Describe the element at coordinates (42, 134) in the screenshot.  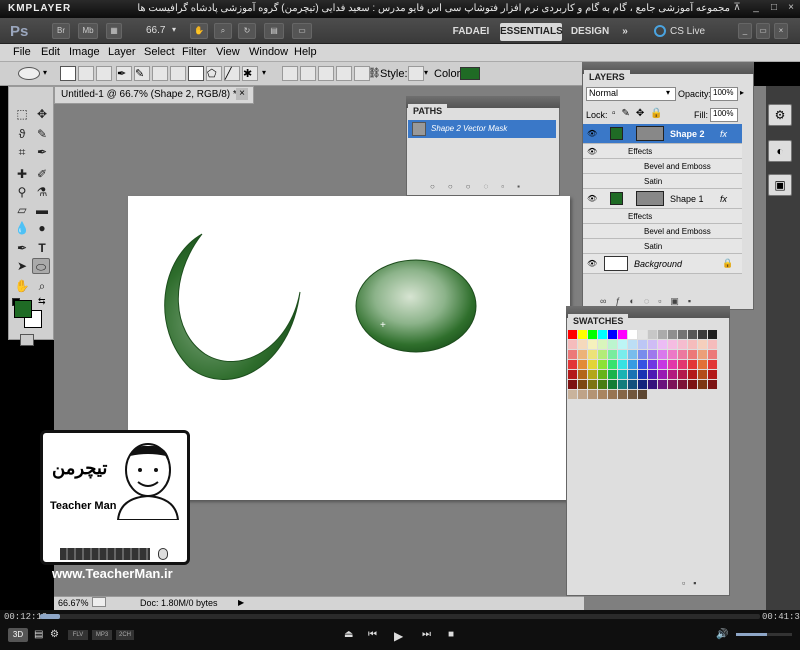
I see `quick-selection-tool-icon: ✎` at that location.